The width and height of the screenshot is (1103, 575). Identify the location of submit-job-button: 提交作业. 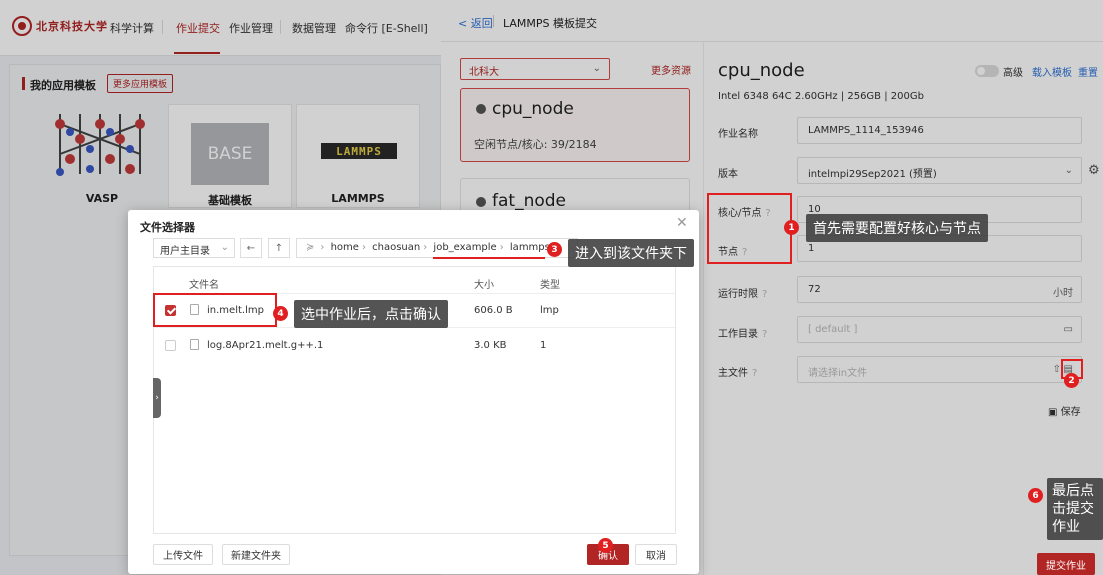
(1066, 564).